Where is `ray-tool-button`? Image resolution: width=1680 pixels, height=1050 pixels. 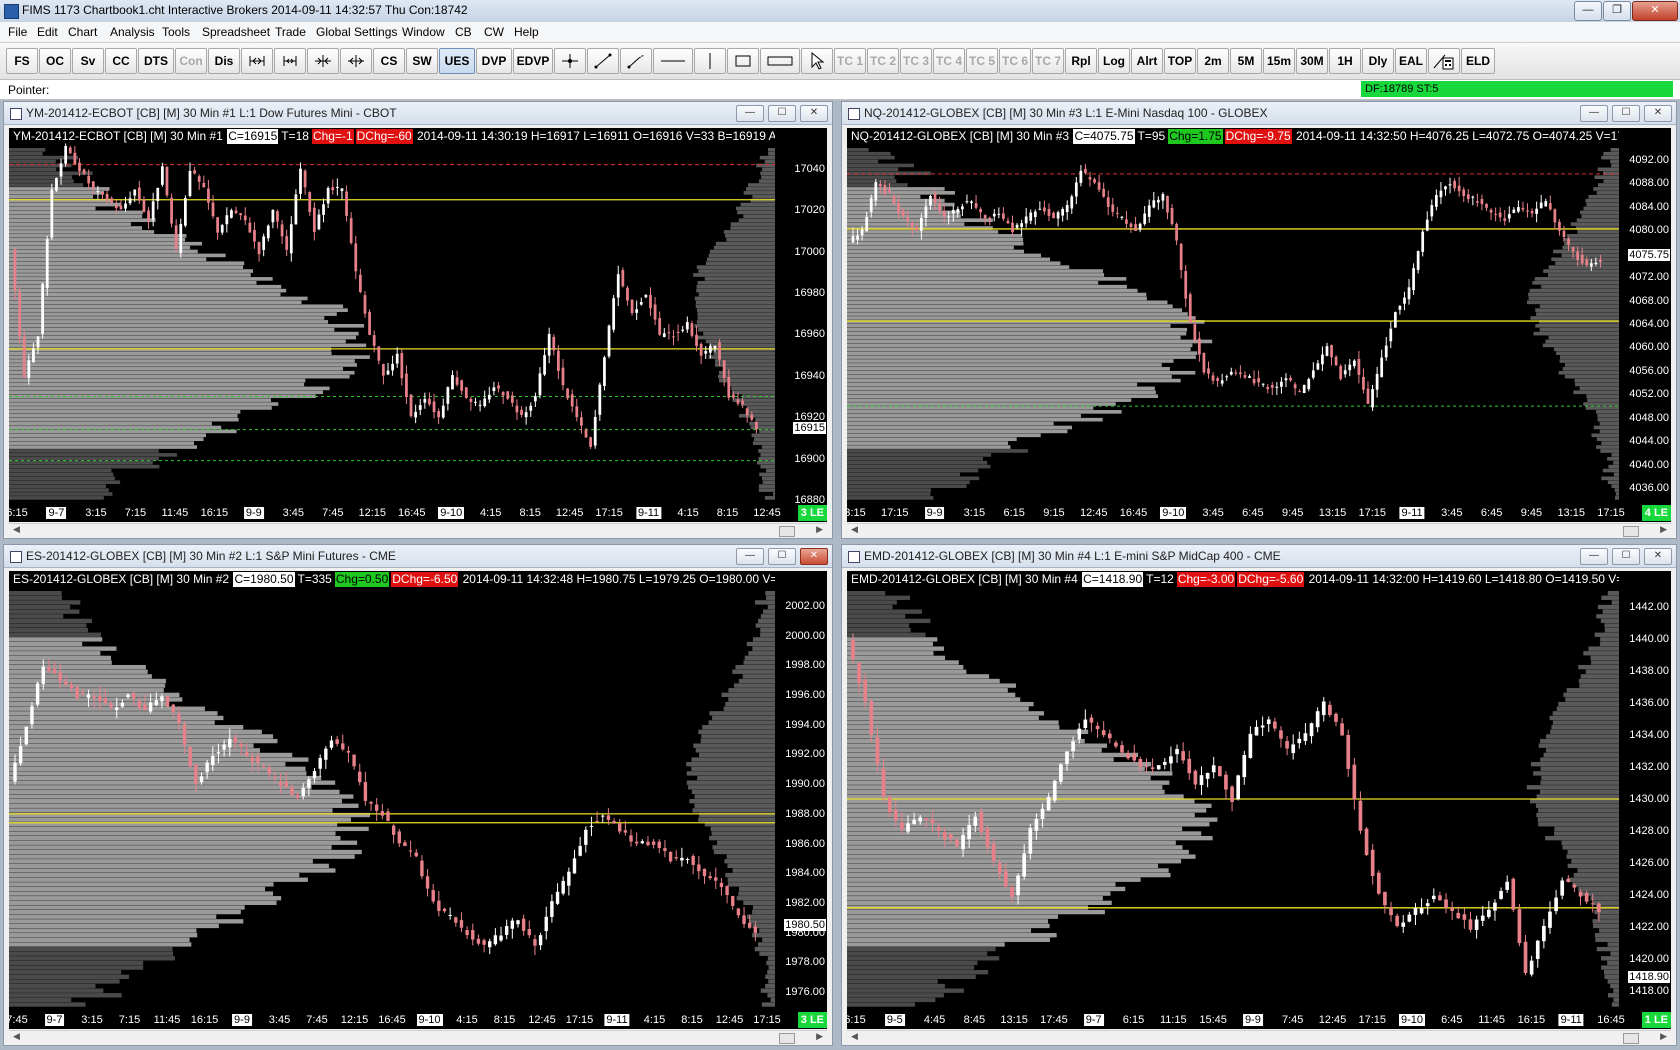
ray-tool-button is located at coordinates (636, 61).